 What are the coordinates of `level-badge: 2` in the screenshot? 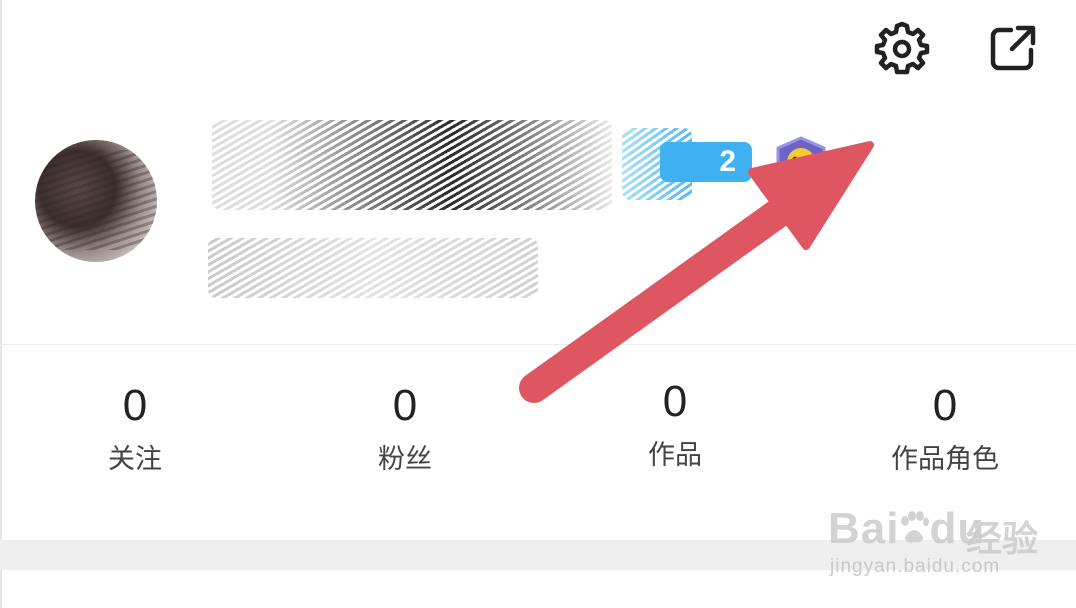 It's located at (706, 162).